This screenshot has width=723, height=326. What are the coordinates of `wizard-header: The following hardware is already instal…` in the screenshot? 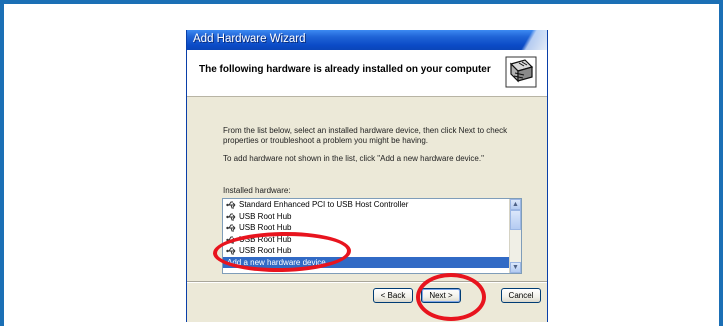 It's located at (367, 73).